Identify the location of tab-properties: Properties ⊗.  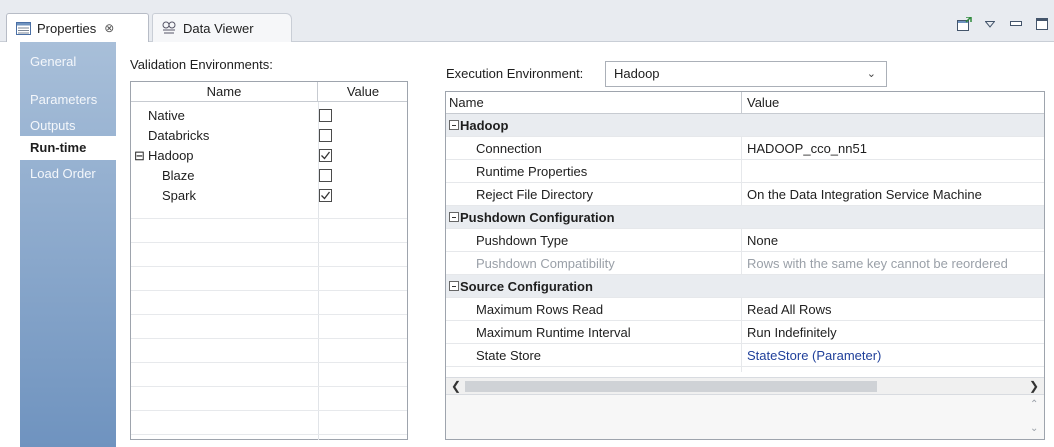
(77, 27).